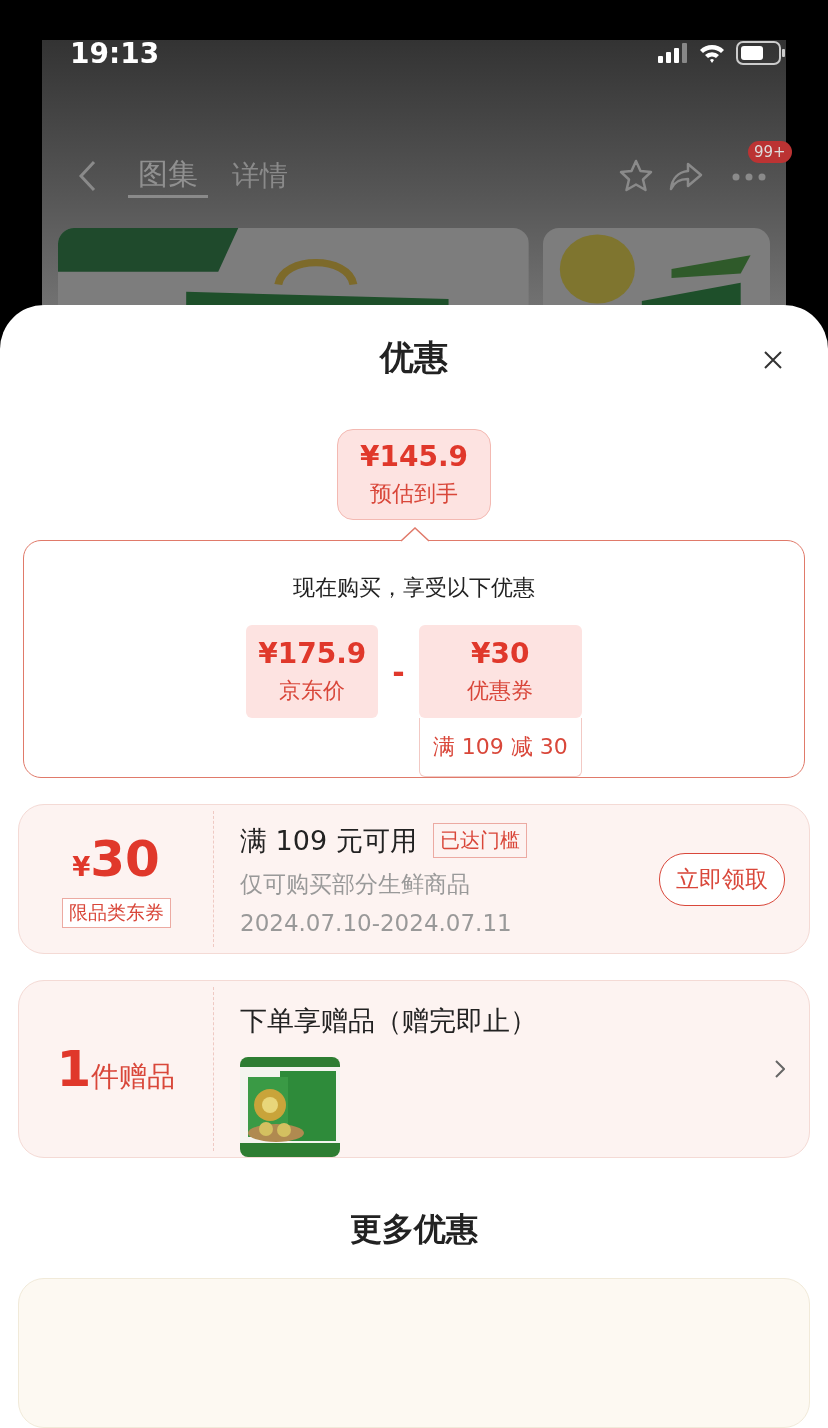 Image resolution: width=828 pixels, height=1428 pixels. I want to click on notification-badge: 99+, so click(770, 151).